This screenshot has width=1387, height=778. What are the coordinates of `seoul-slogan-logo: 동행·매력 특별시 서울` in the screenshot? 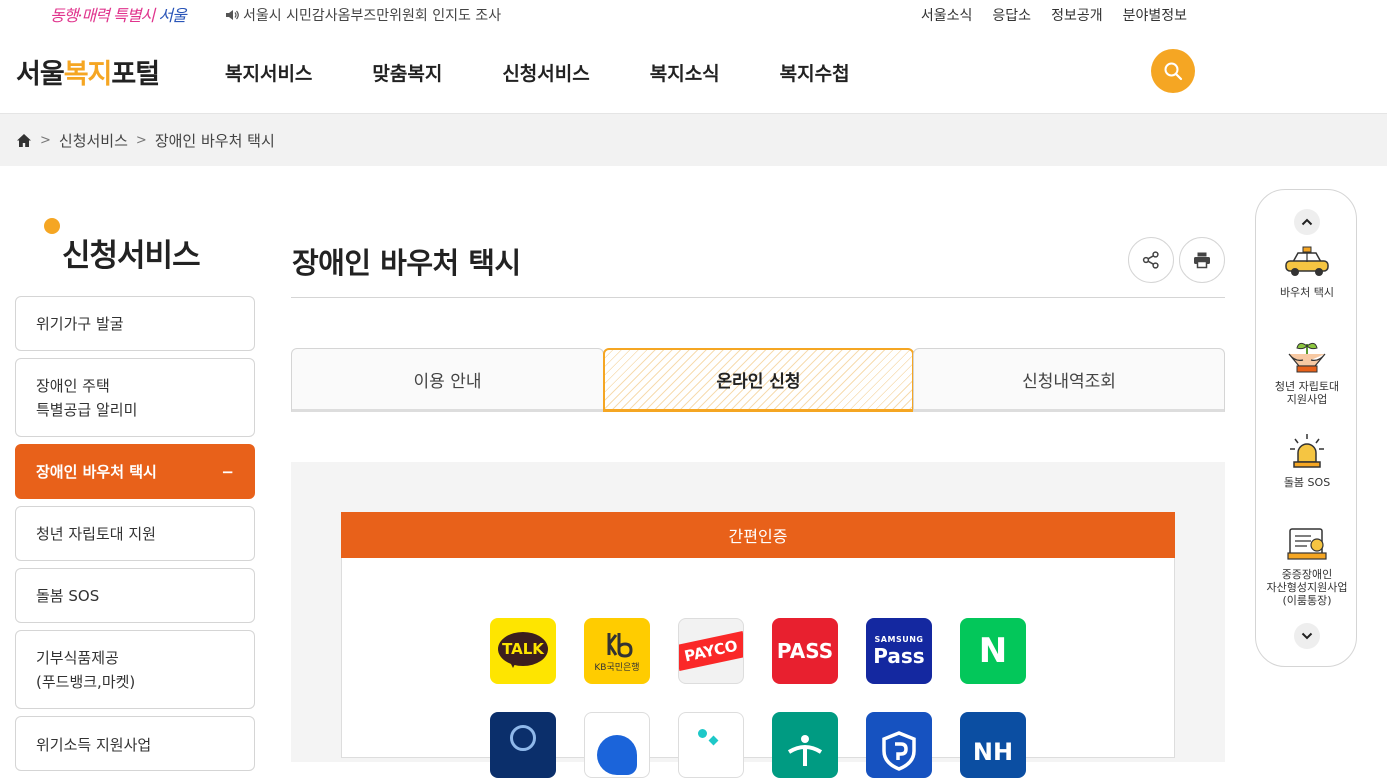 It's located at (118, 14).